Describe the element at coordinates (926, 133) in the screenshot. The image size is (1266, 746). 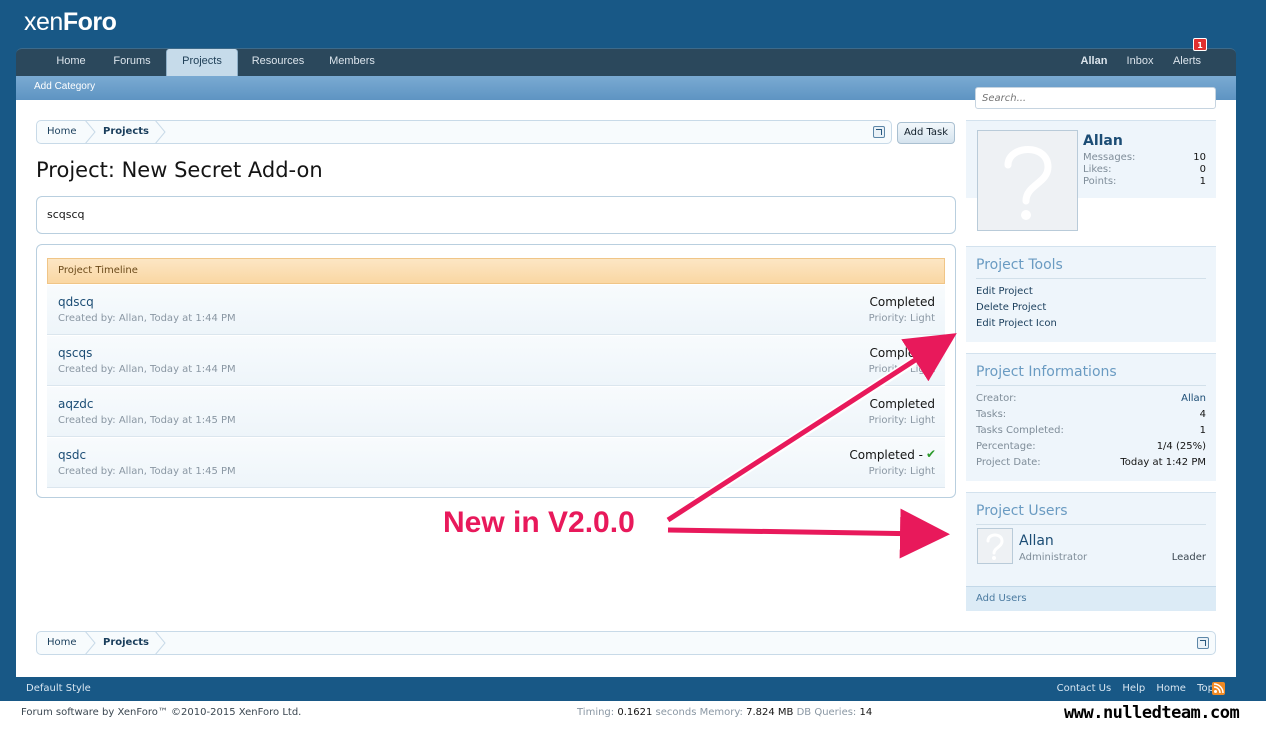
I see `add-task-button: Add Task` at that location.